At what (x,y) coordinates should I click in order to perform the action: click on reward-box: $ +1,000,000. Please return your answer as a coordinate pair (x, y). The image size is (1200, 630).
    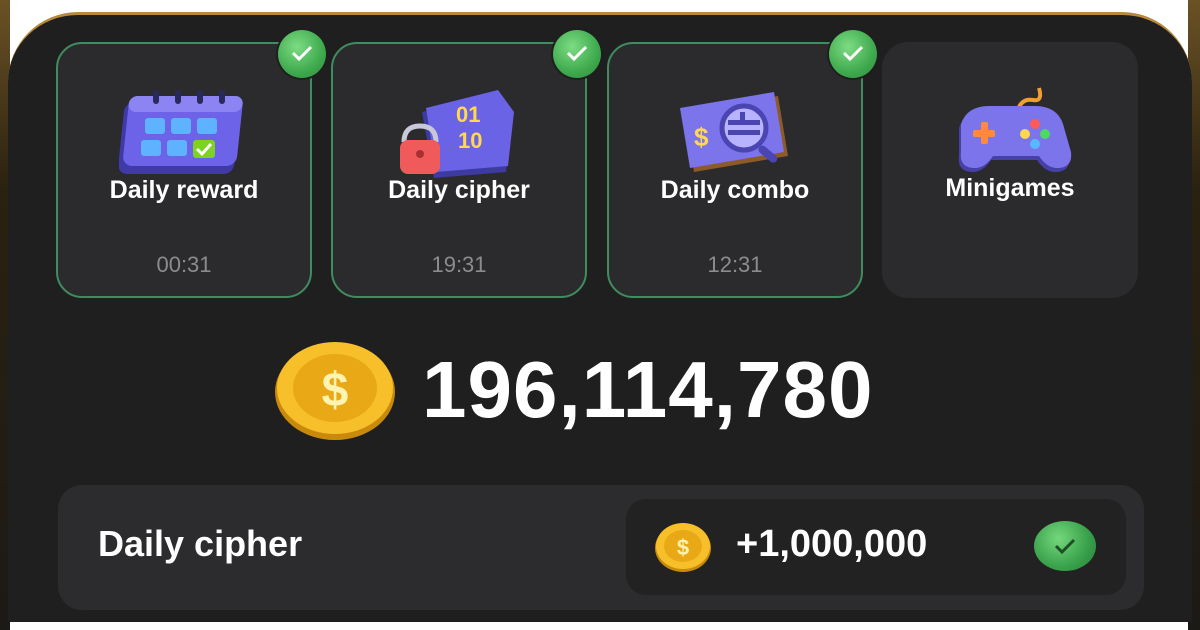
    Looking at the image, I should click on (876, 547).